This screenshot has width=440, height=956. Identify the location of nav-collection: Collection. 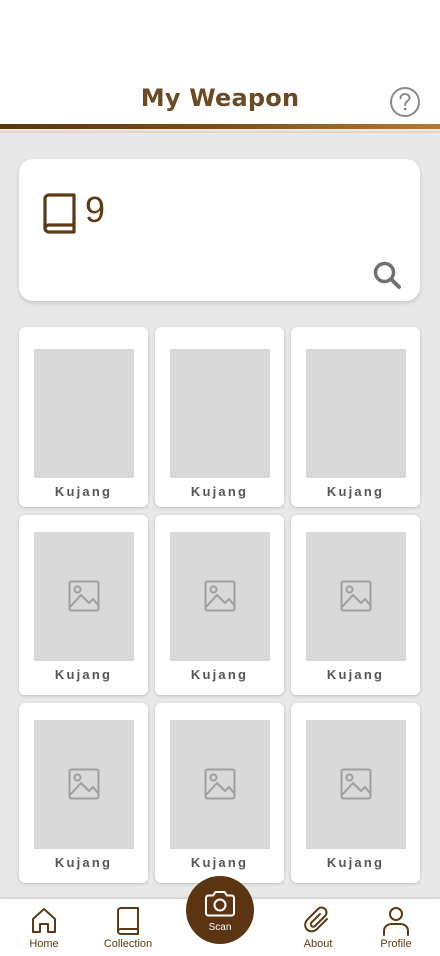
(128, 927).